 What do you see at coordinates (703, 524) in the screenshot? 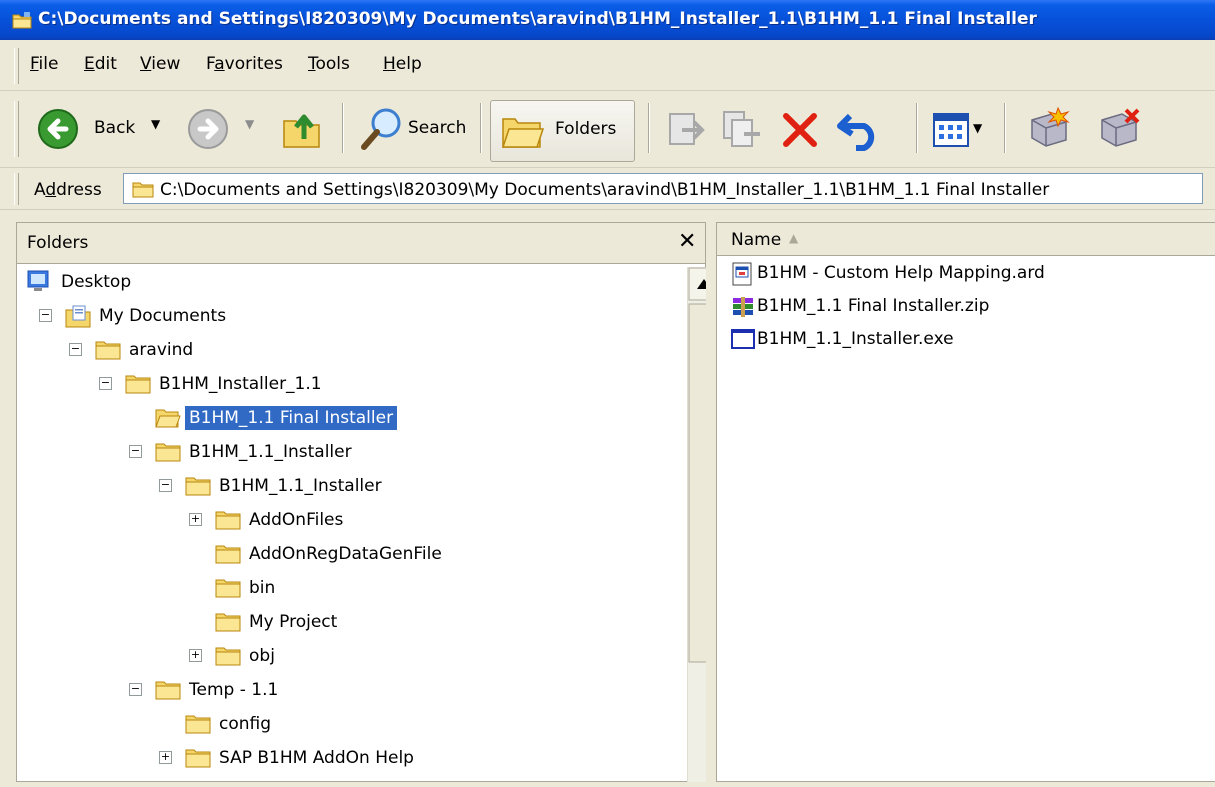
I see `vertical-scrollbar` at bounding box center [703, 524].